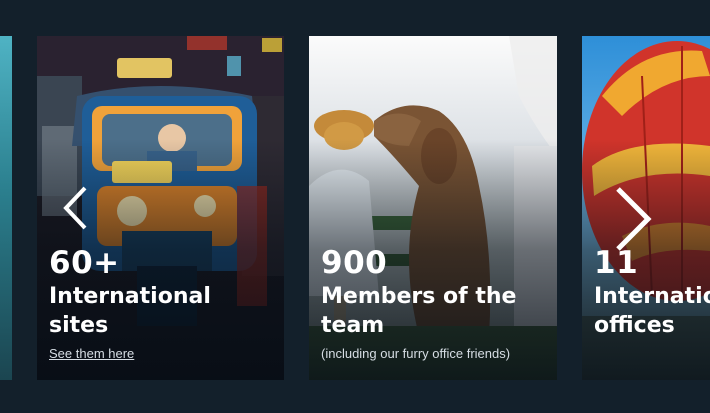 The width and height of the screenshot is (710, 413). Describe the element at coordinates (91, 353) in the screenshot. I see `see-sites-link: See them here` at that location.